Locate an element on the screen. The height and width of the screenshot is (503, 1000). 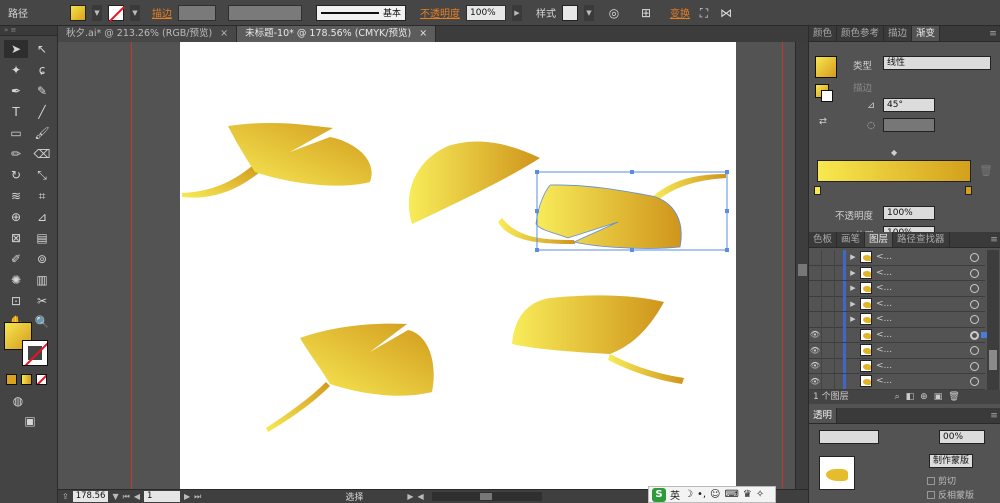
transparency-opacity-field: 00% is located at coordinates (962, 437).